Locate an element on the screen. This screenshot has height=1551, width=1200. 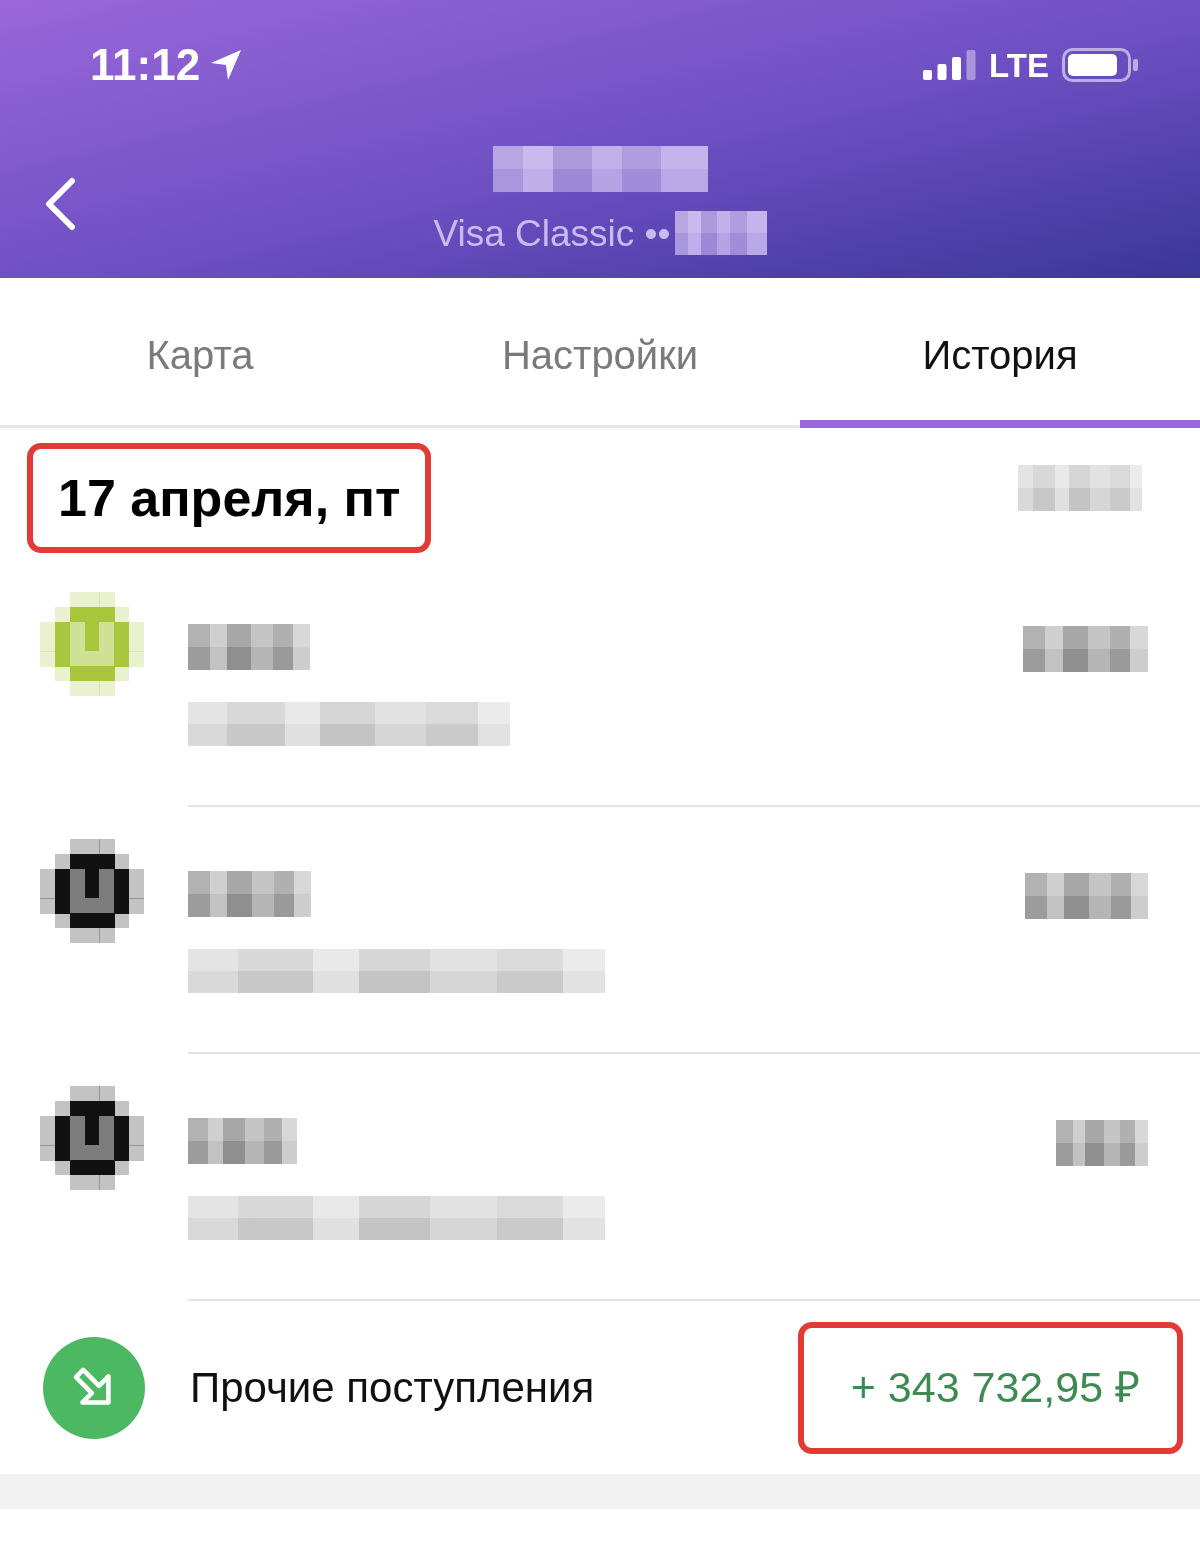
transaction-title: Прочие поступления is located at coordinates (393, 1387).